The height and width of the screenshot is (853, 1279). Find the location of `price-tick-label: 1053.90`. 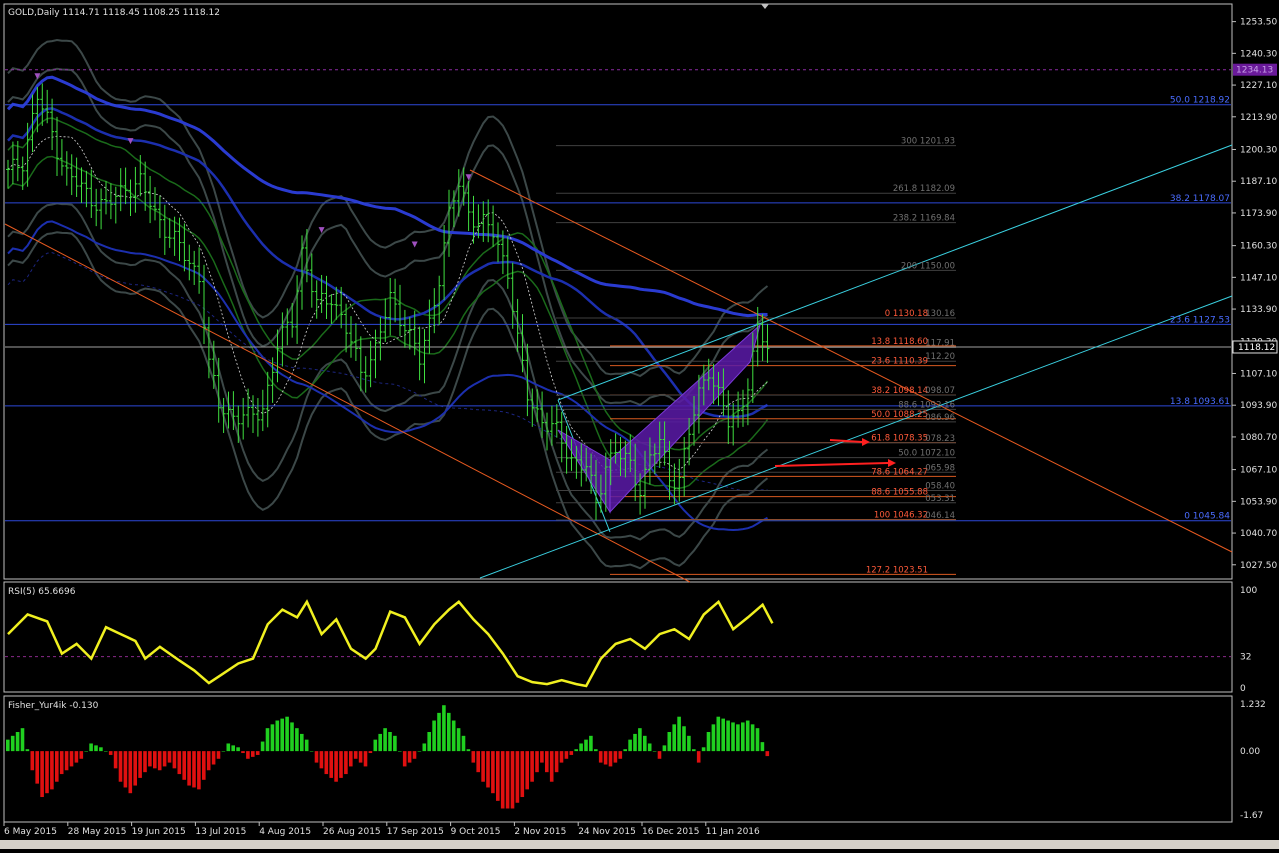

price-tick-label: 1053.90 is located at coordinates (1258, 502).